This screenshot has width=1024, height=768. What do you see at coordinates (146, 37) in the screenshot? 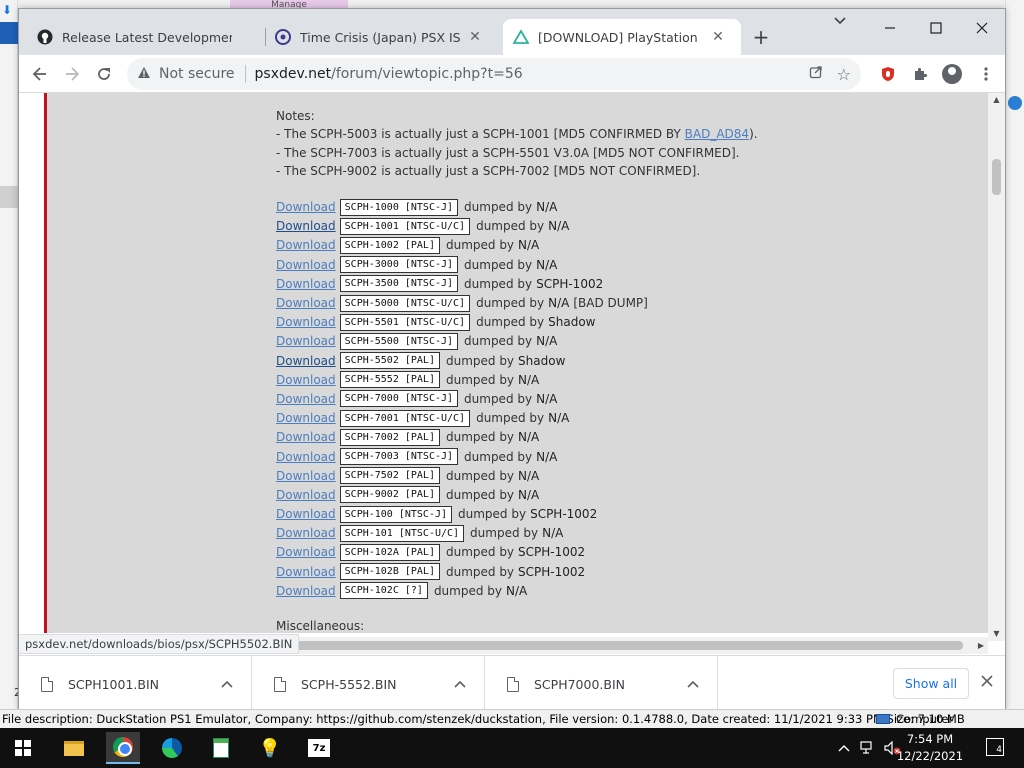
I see `tab-release: Release Latest Development Buil` at bounding box center [146, 37].